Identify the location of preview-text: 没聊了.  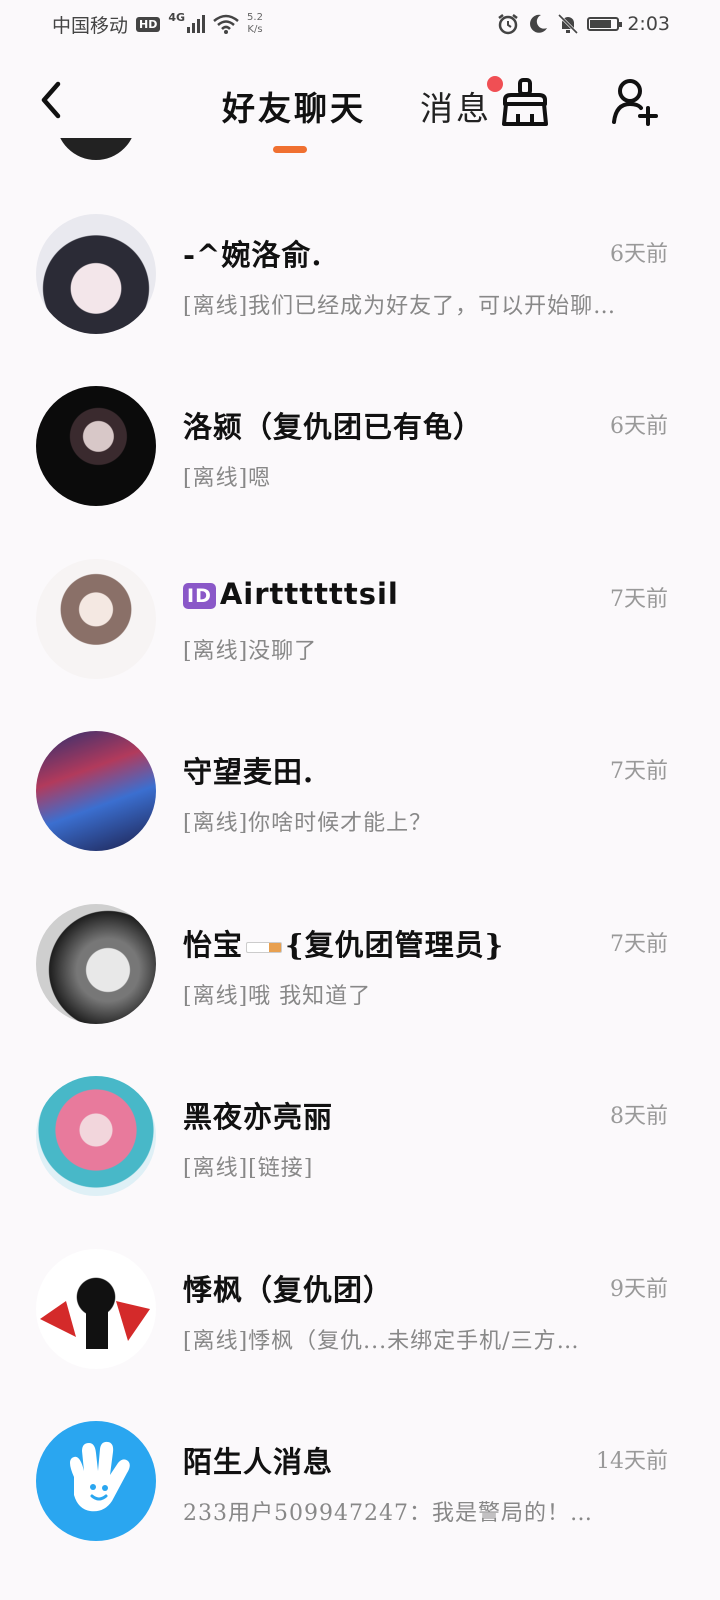
(283, 651).